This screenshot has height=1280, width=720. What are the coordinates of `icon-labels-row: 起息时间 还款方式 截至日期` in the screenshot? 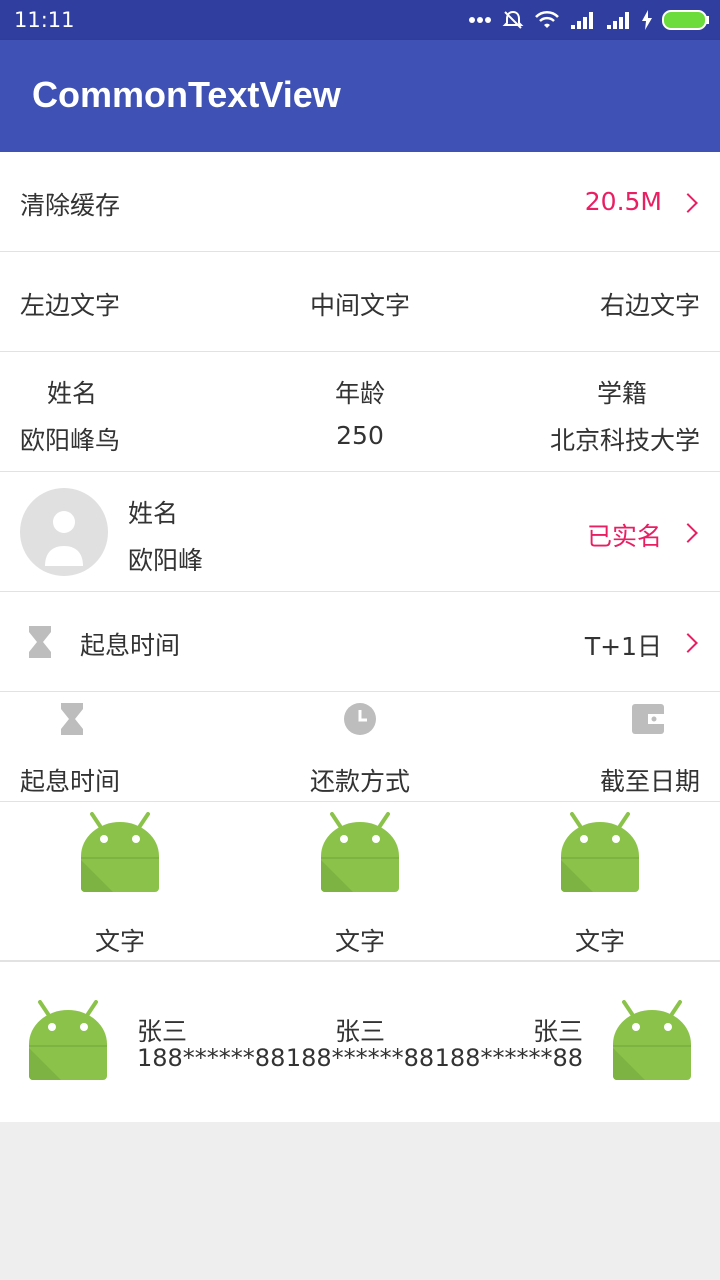 It's located at (360, 747).